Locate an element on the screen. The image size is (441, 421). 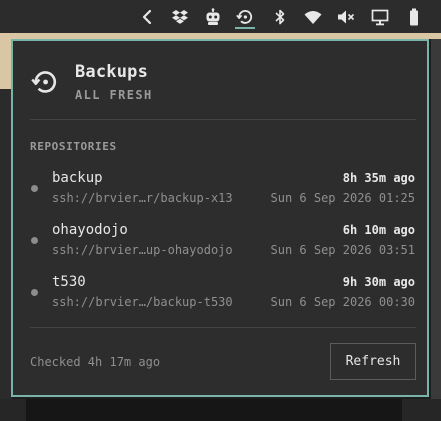
last-checked-text: Checked 4h 17m ago is located at coordinates (95, 362).